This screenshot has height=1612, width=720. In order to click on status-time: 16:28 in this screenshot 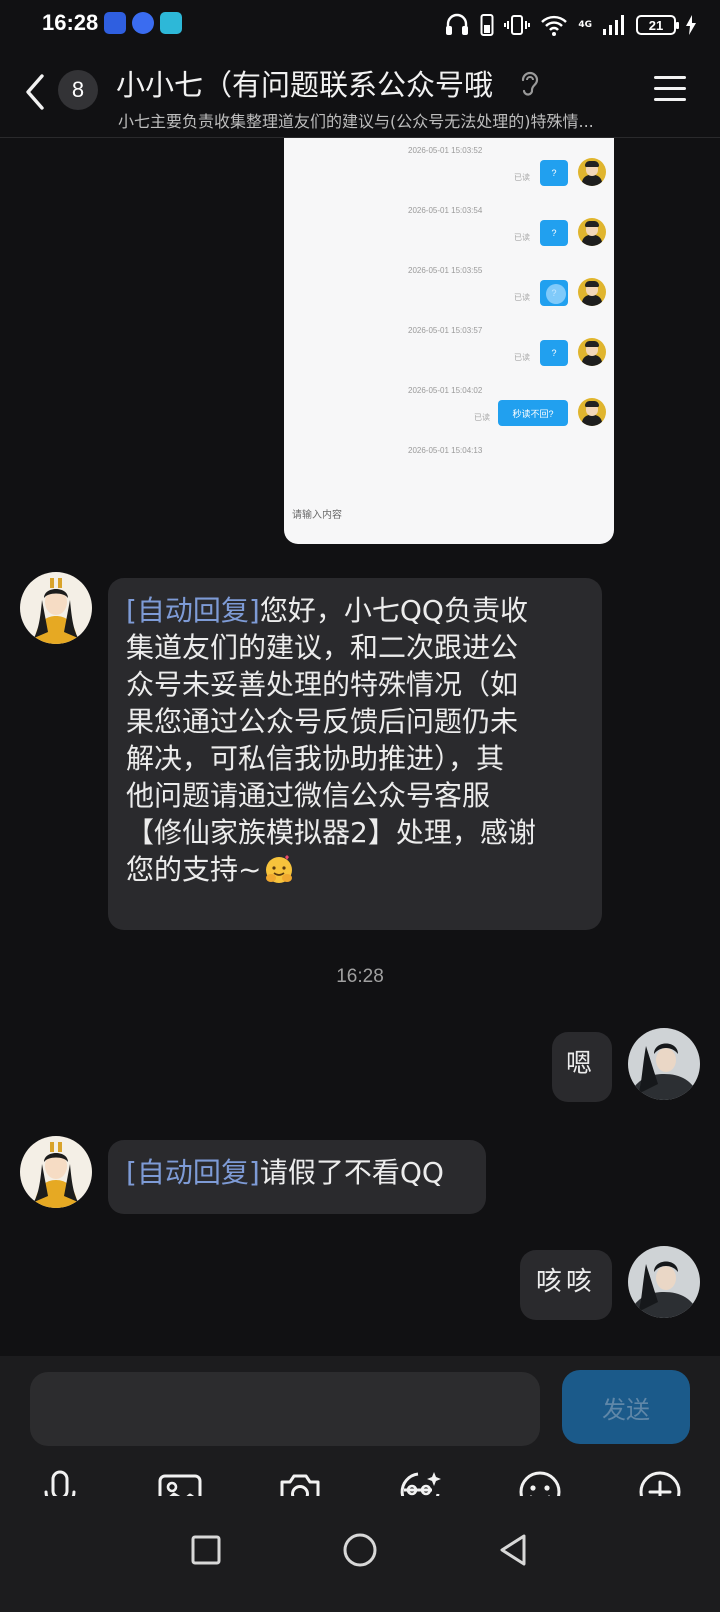, I will do `click(70, 22)`.